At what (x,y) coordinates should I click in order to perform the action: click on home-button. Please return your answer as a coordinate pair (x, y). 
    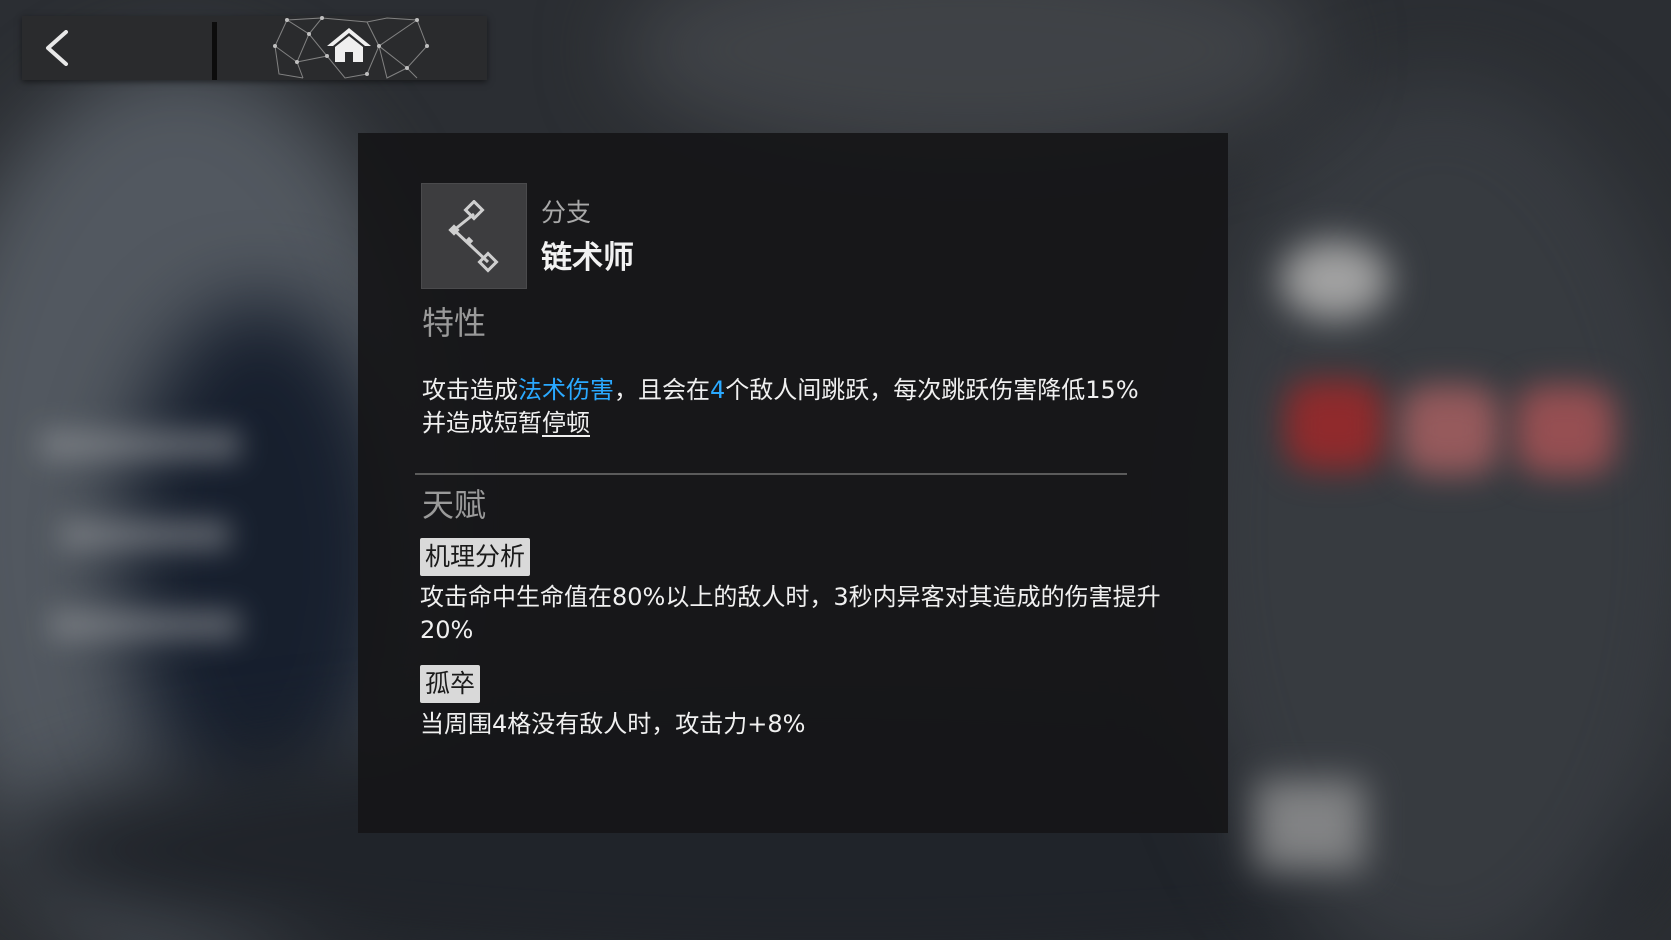
    Looking at the image, I should click on (349, 48).